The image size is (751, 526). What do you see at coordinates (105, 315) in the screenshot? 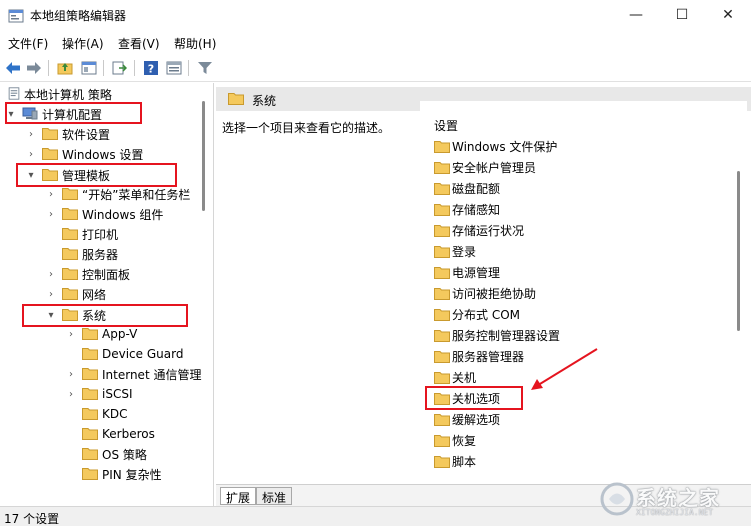
I see `highlight-system` at bounding box center [105, 315].